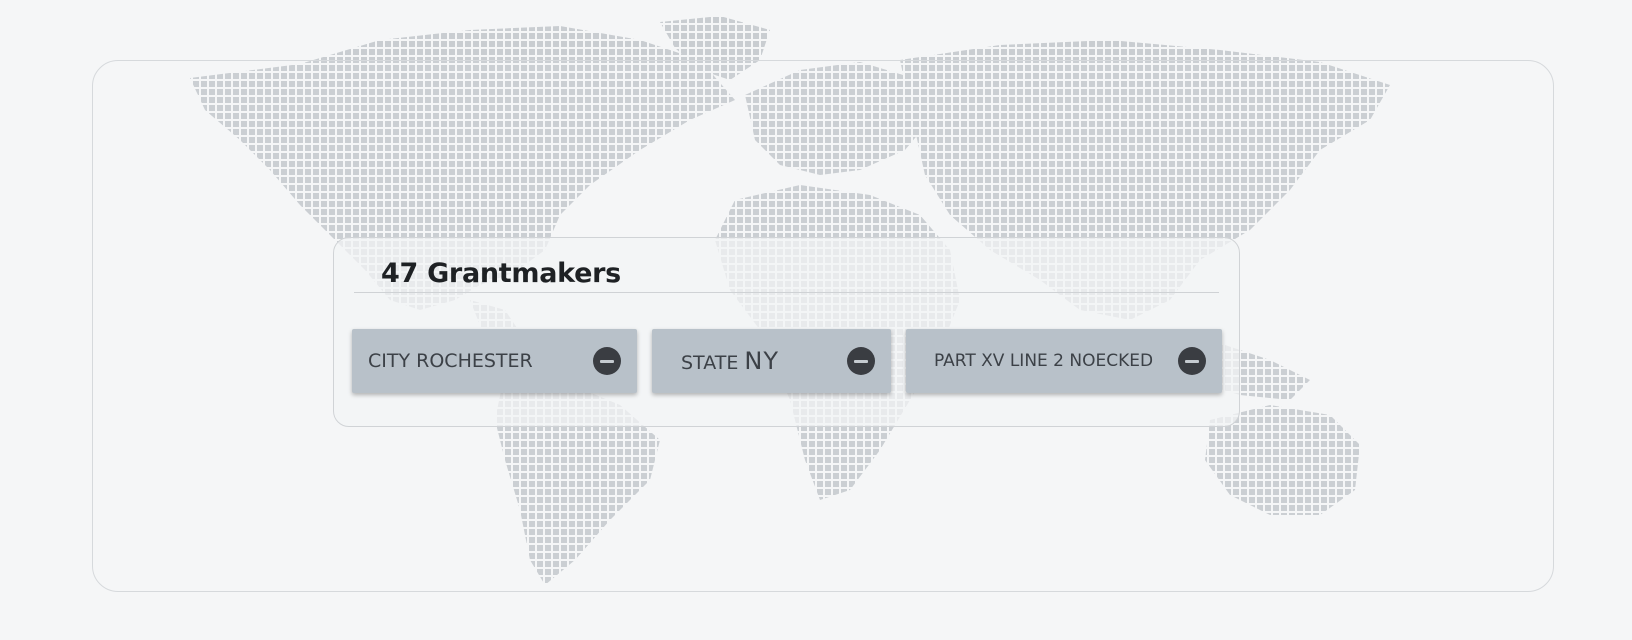 This screenshot has height=640, width=1632. I want to click on filter-chip-state: STATE NY, so click(771, 361).